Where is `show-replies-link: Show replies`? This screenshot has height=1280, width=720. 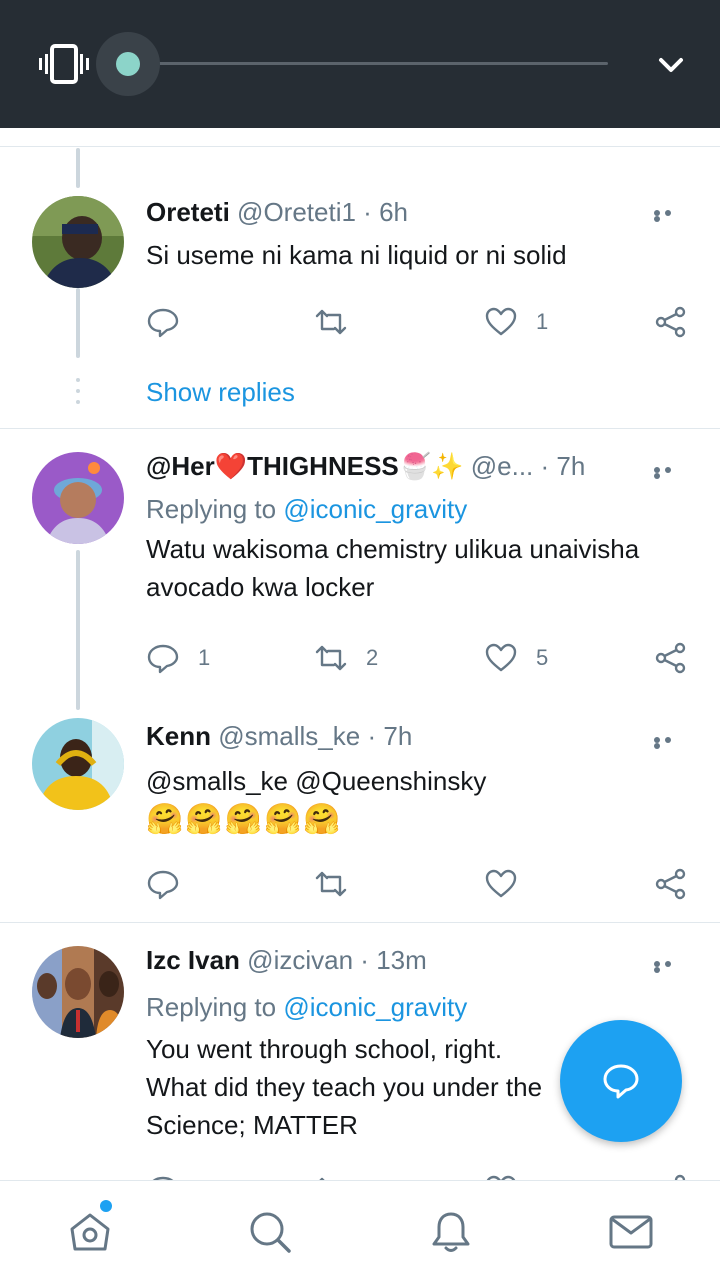 show-replies-link: Show replies is located at coordinates (220, 392).